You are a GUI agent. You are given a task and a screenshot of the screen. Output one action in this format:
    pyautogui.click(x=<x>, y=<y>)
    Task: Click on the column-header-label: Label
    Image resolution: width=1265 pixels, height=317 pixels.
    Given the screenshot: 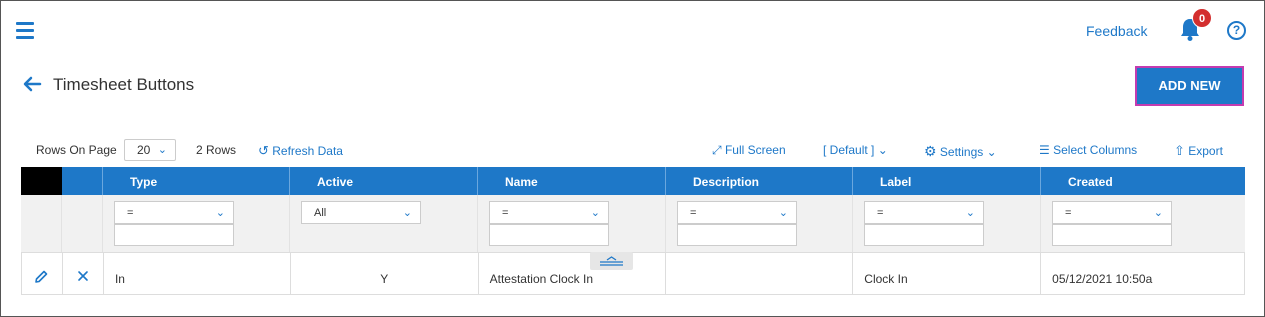 What is the action you would take?
    pyautogui.click(x=947, y=181)
    